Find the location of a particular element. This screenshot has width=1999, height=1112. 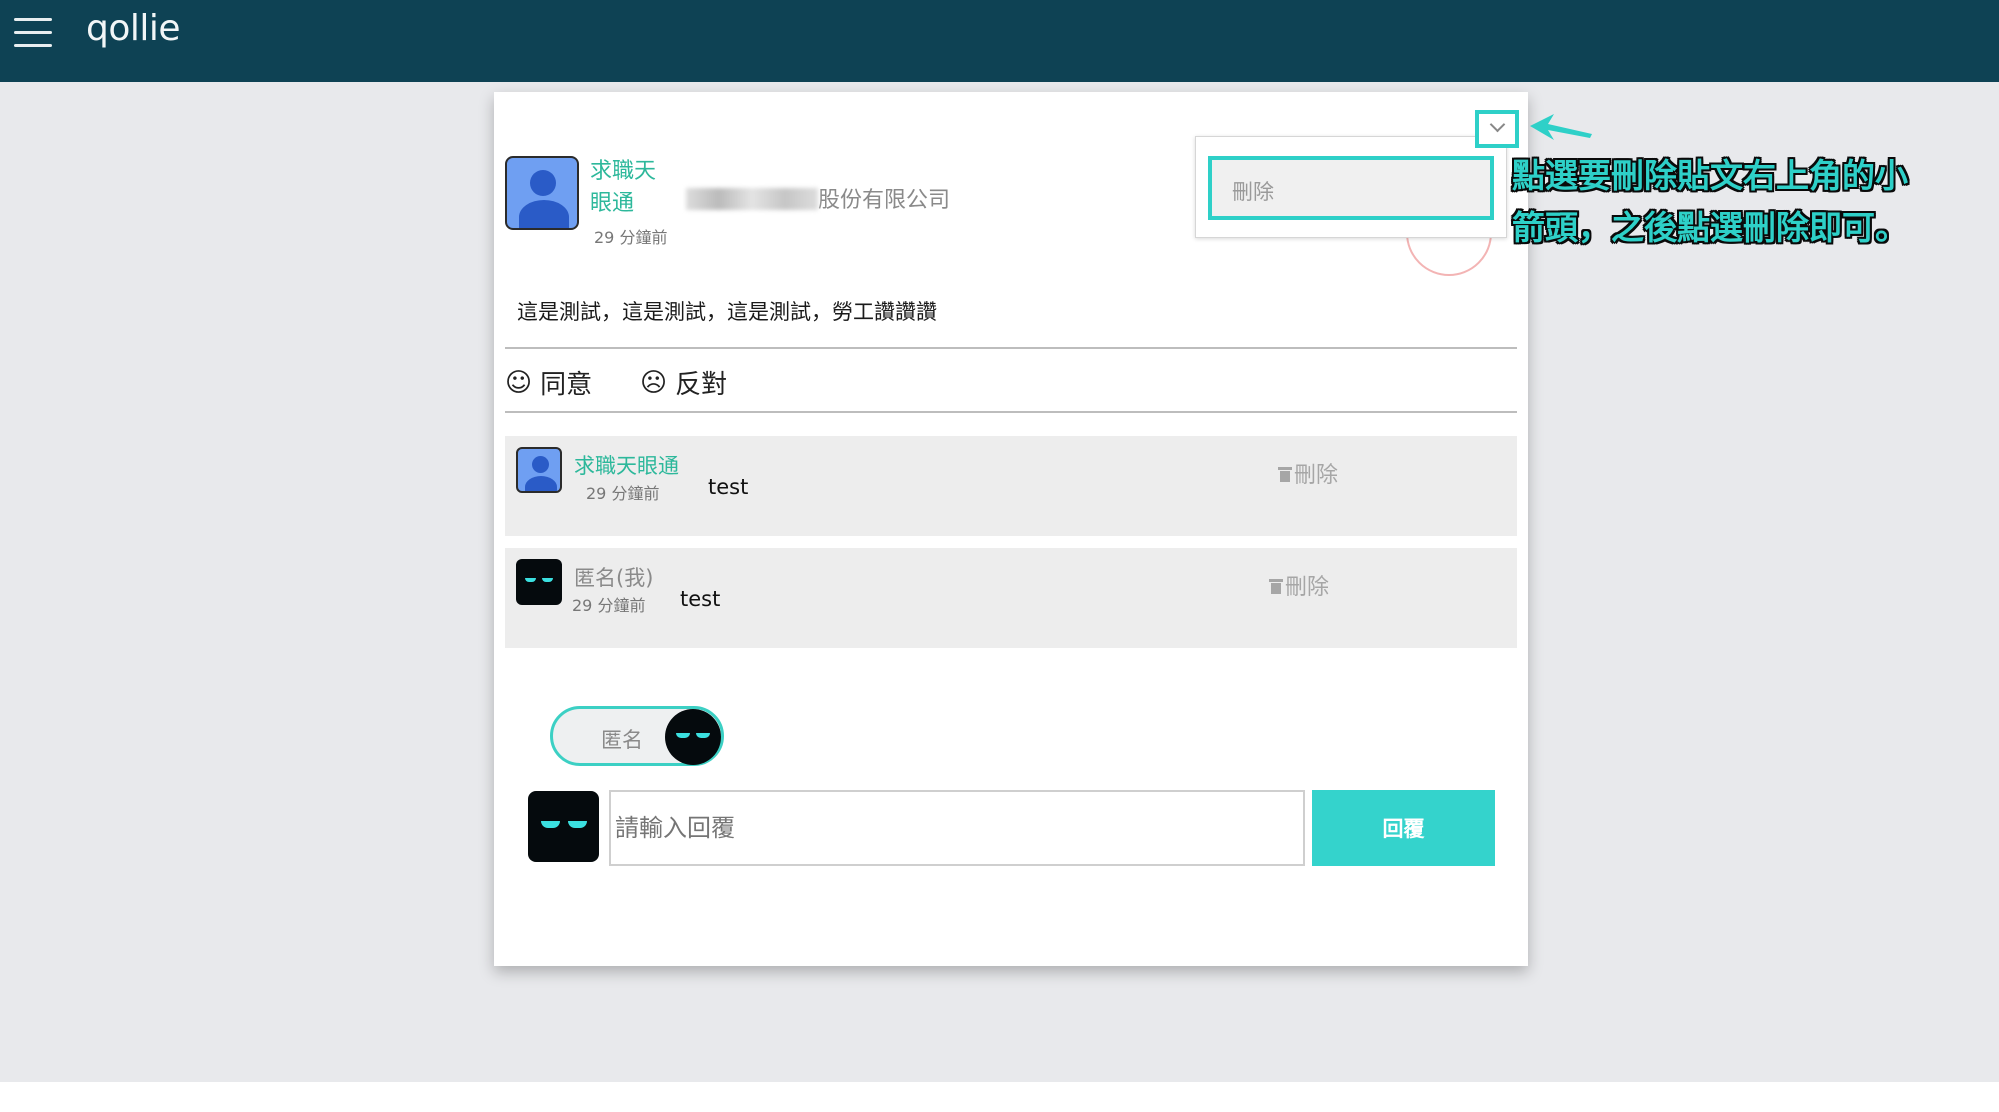

post-author-name: 求職天 眼通 is located at coordinates (630, 188).